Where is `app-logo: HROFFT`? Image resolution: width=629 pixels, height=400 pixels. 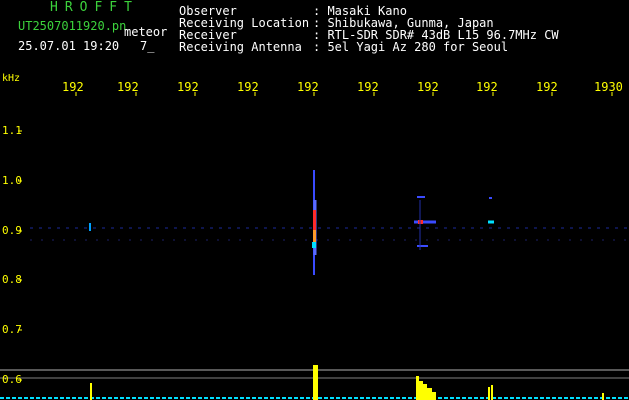 app-logo: HROFFT is located at coordinates (94, 7).